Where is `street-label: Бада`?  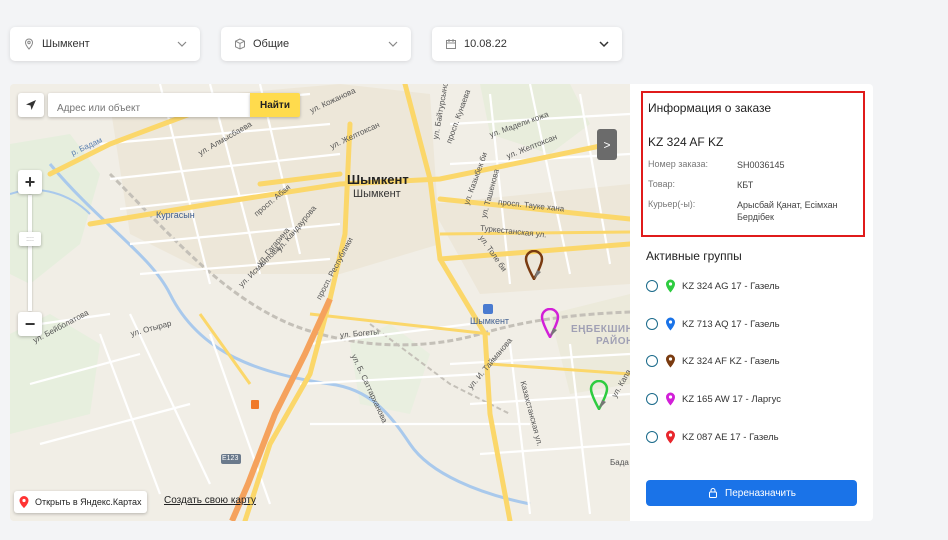 street-label: Бада is located at coordinates (619, 462).